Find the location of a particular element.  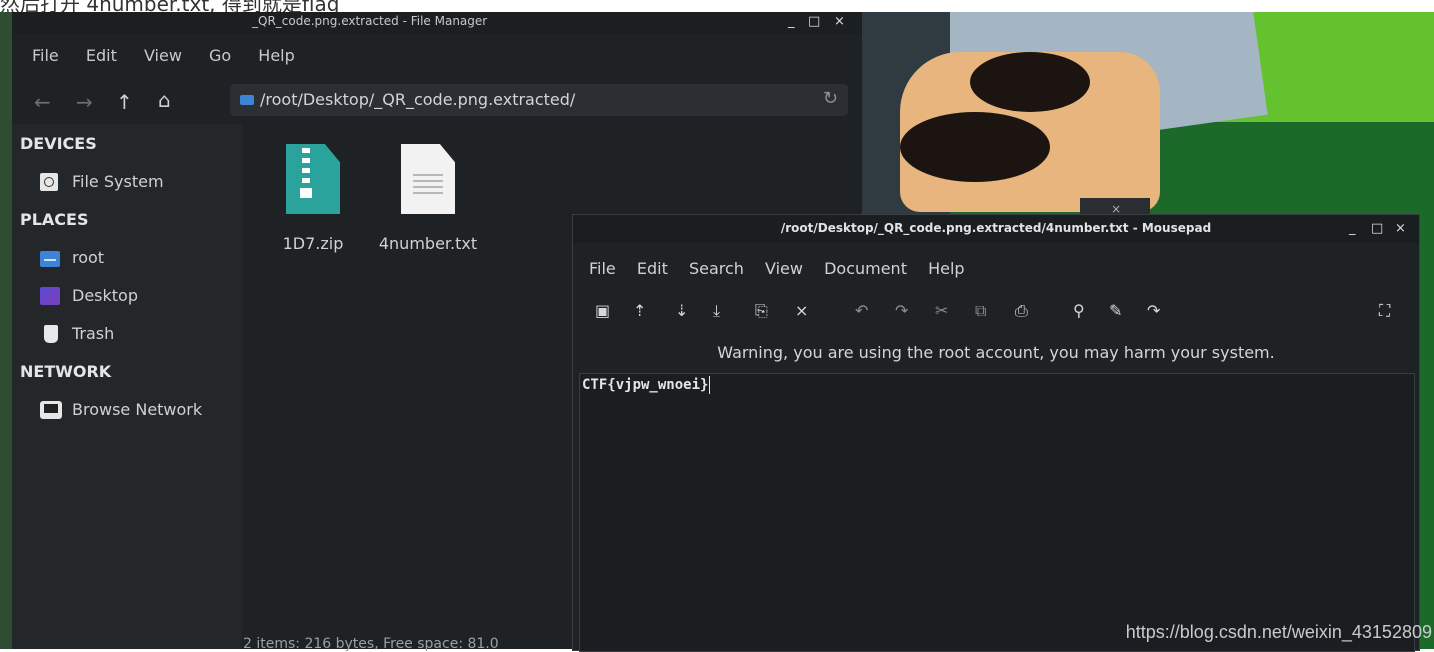

mousepad-menubar: File Edit Search View Document Help is located at coordinates (769, 268).